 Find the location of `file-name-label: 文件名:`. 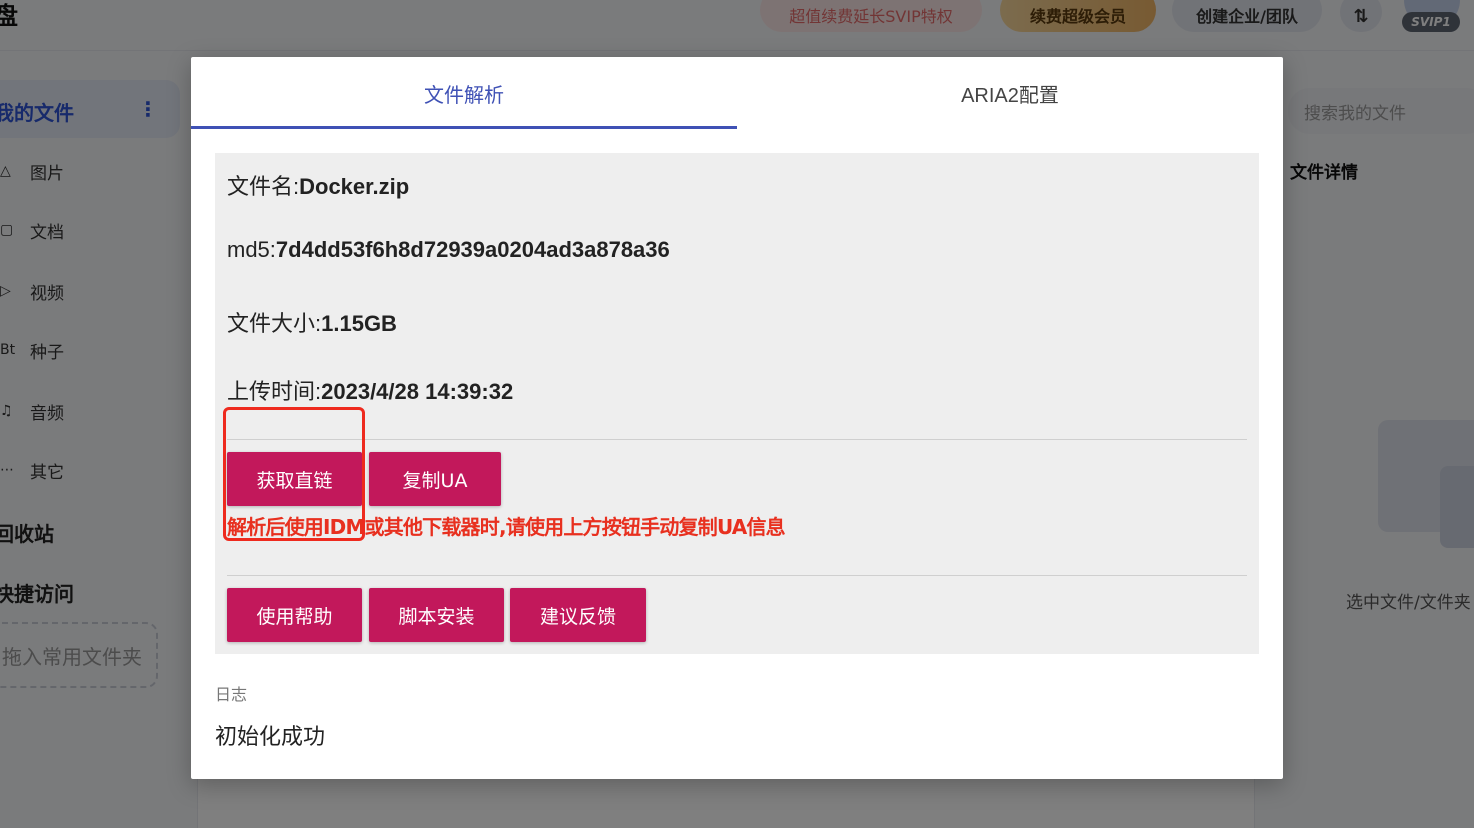

file-name-label: 文件名: is located at coordinates (263, 186).